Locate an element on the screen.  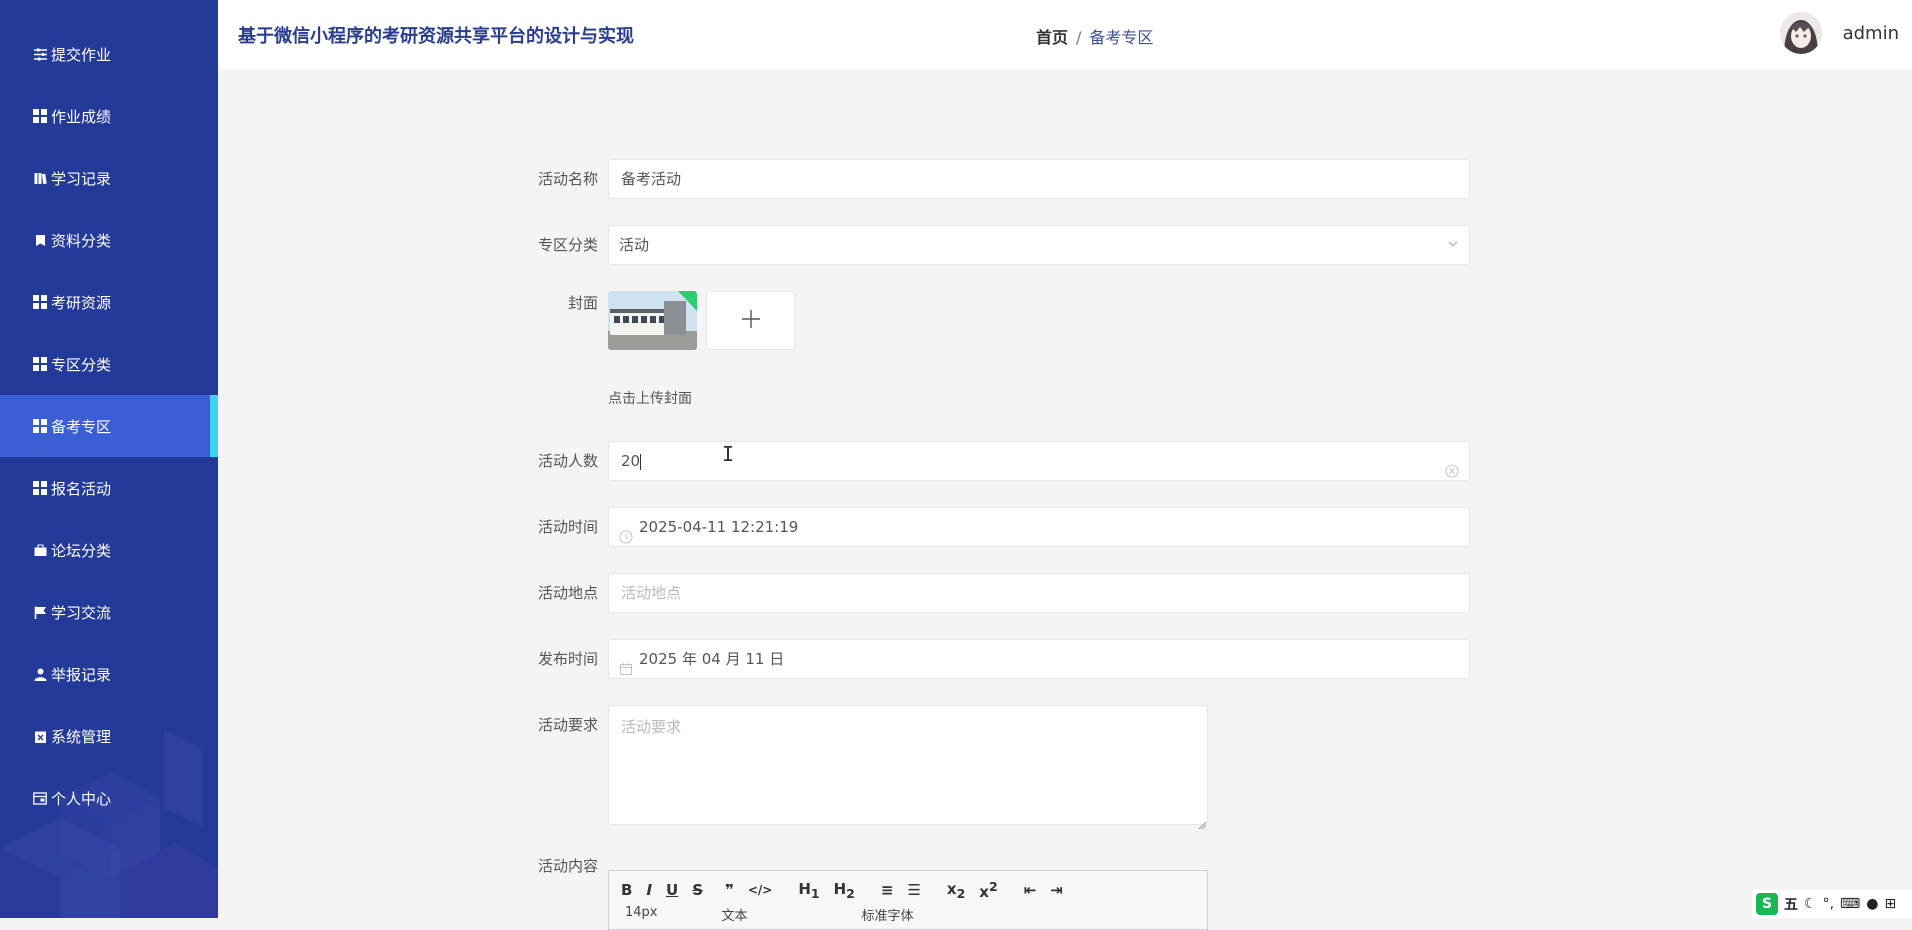
publish-label: 发布时间 is located at coordinates (567, 659).